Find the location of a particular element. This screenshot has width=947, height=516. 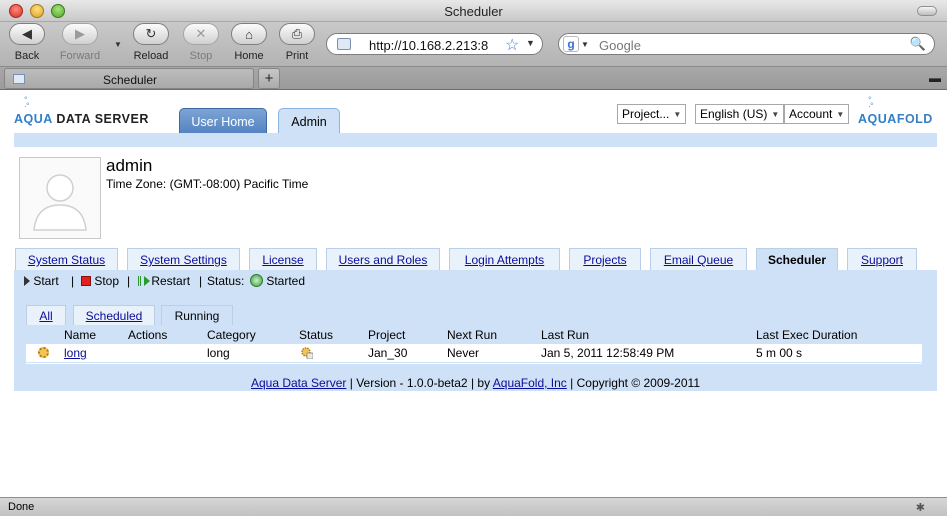

forward-arrow-icon: ▶ is located at coordinates (80, 33).